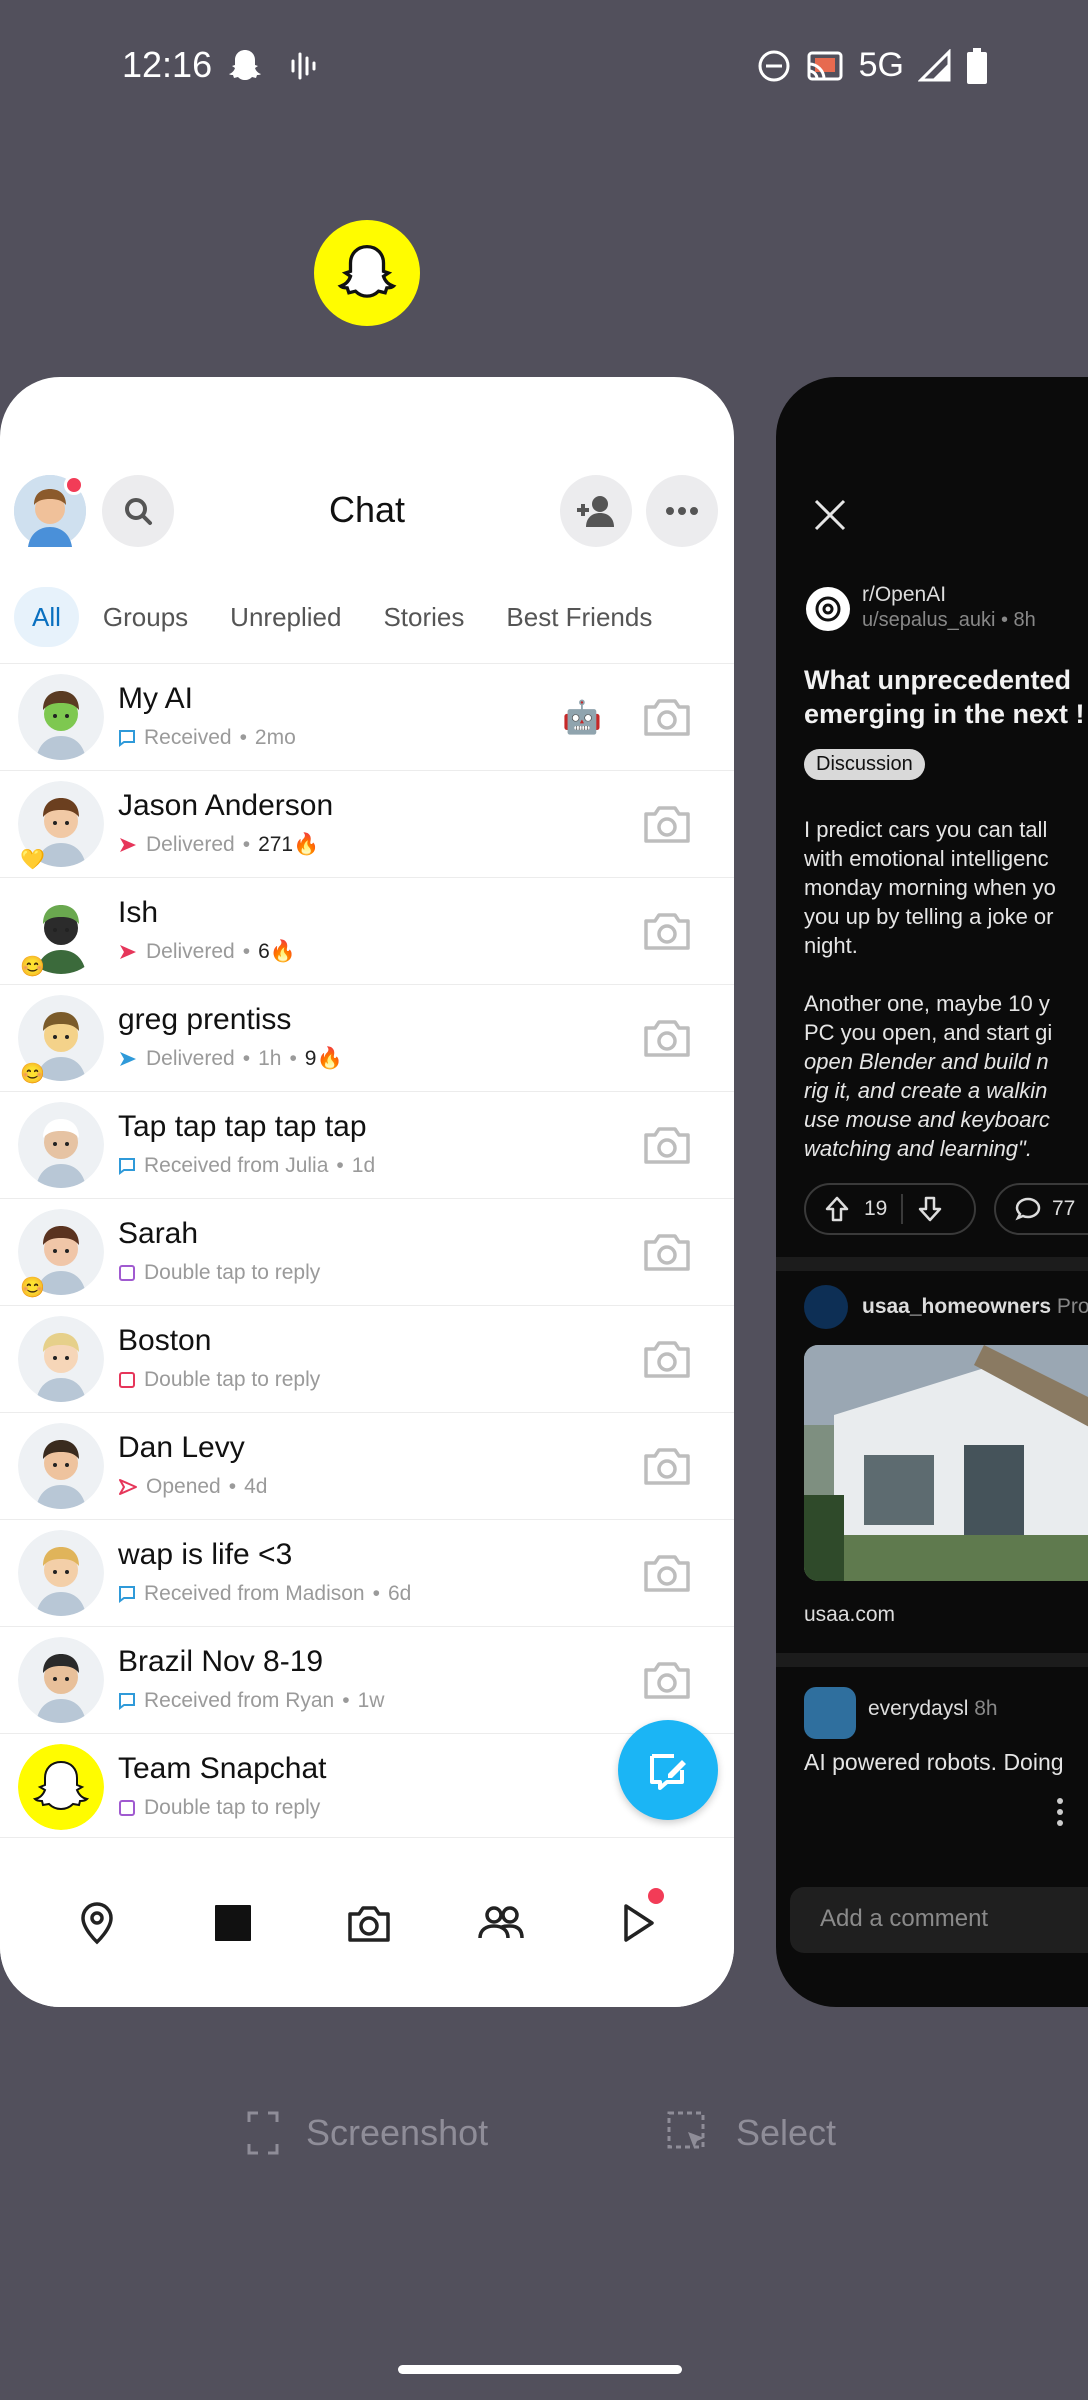  Describe the element at coordinates (876, 1208) in the screenshot. I see `upvote-count: 19` at that location.